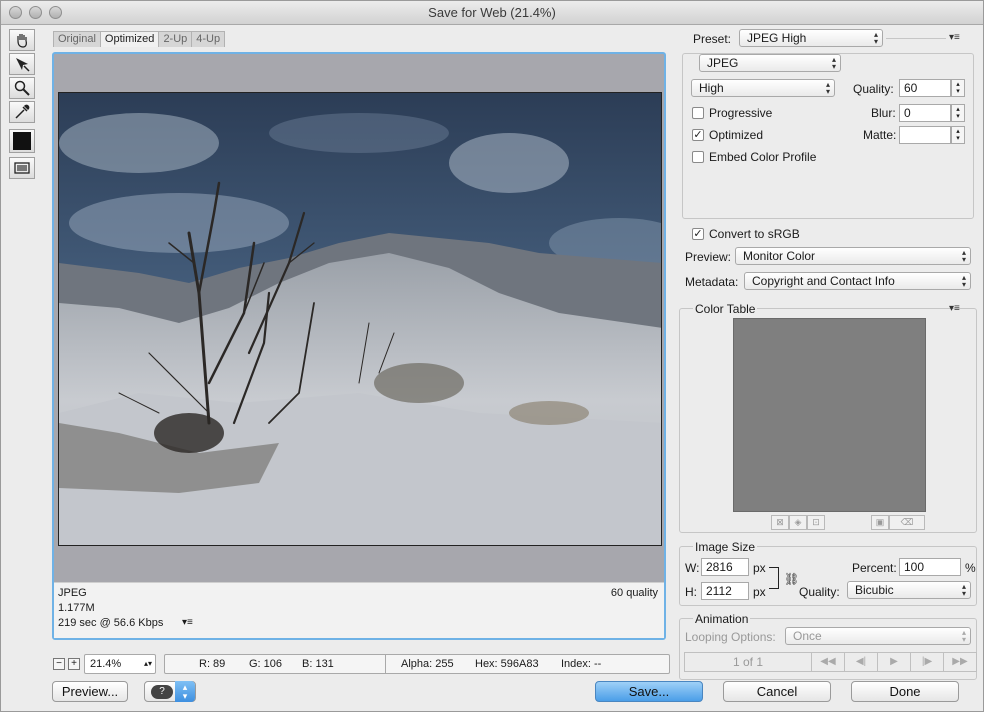 The width and height of the screenshot is (984, 712). Describe the element at coordinates (954, 308) in the screenshot. I see `color-table-menu-icon: ▾≡` at that location.